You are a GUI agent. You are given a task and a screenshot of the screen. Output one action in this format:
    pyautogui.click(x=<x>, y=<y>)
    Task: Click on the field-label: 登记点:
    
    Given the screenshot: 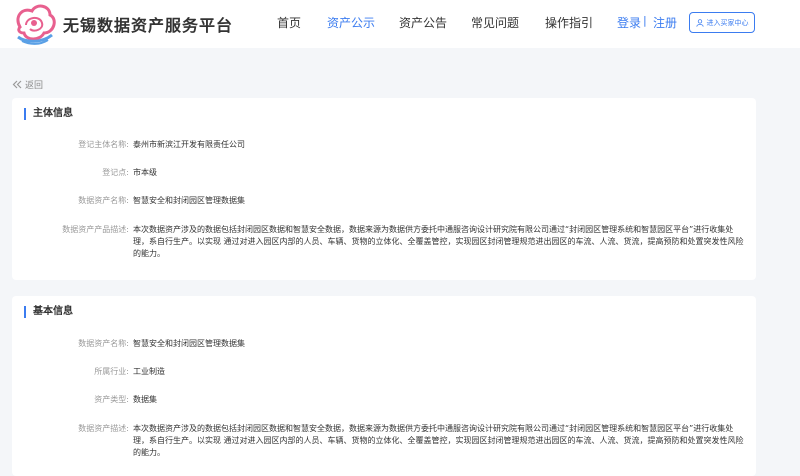 What is the action you would take?
    pyautogui.click(x=115, y=172)
    